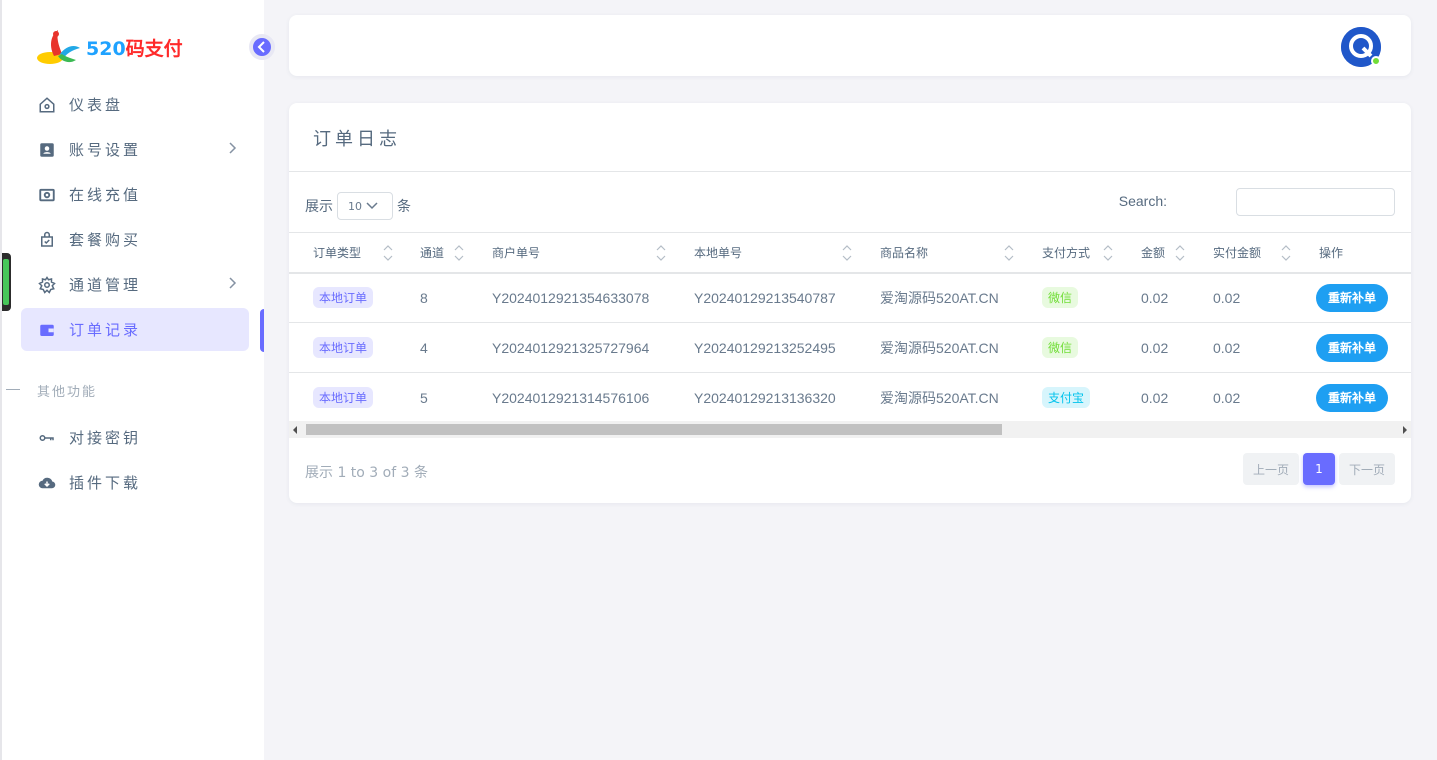 The image size is (1437, 760). What do you see at coordinates (1361, 47) in the screenshot?
I see `user-avatar` at bounding box center [1361, 47].